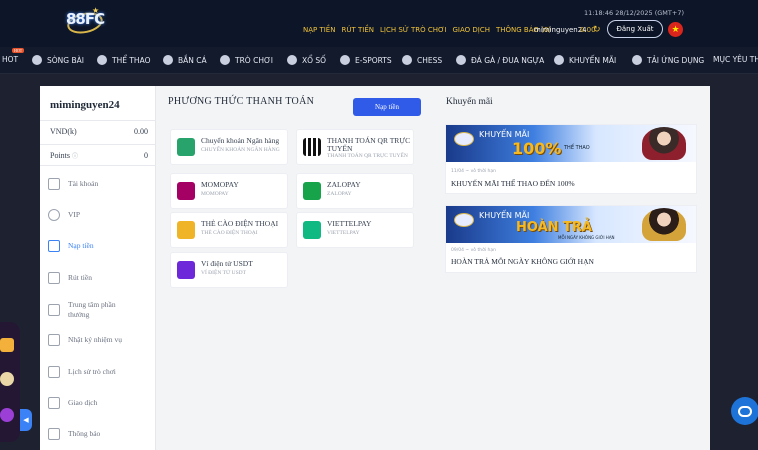 The height and width of the screenshot is (450, 758). Describe the element at coordinates (223, 273) in the screenshot. I see `payment-method-sub: VÍ ĐIỆN TỬ USDT` at that location.